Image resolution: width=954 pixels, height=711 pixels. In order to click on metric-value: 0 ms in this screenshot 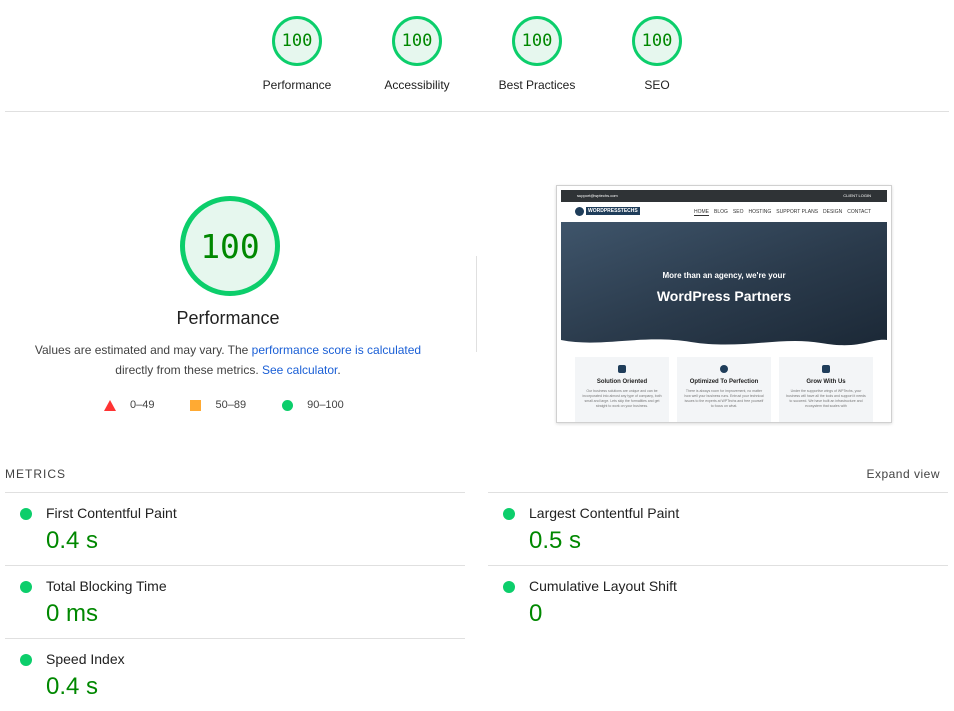, I will do `click(72, 613)`.